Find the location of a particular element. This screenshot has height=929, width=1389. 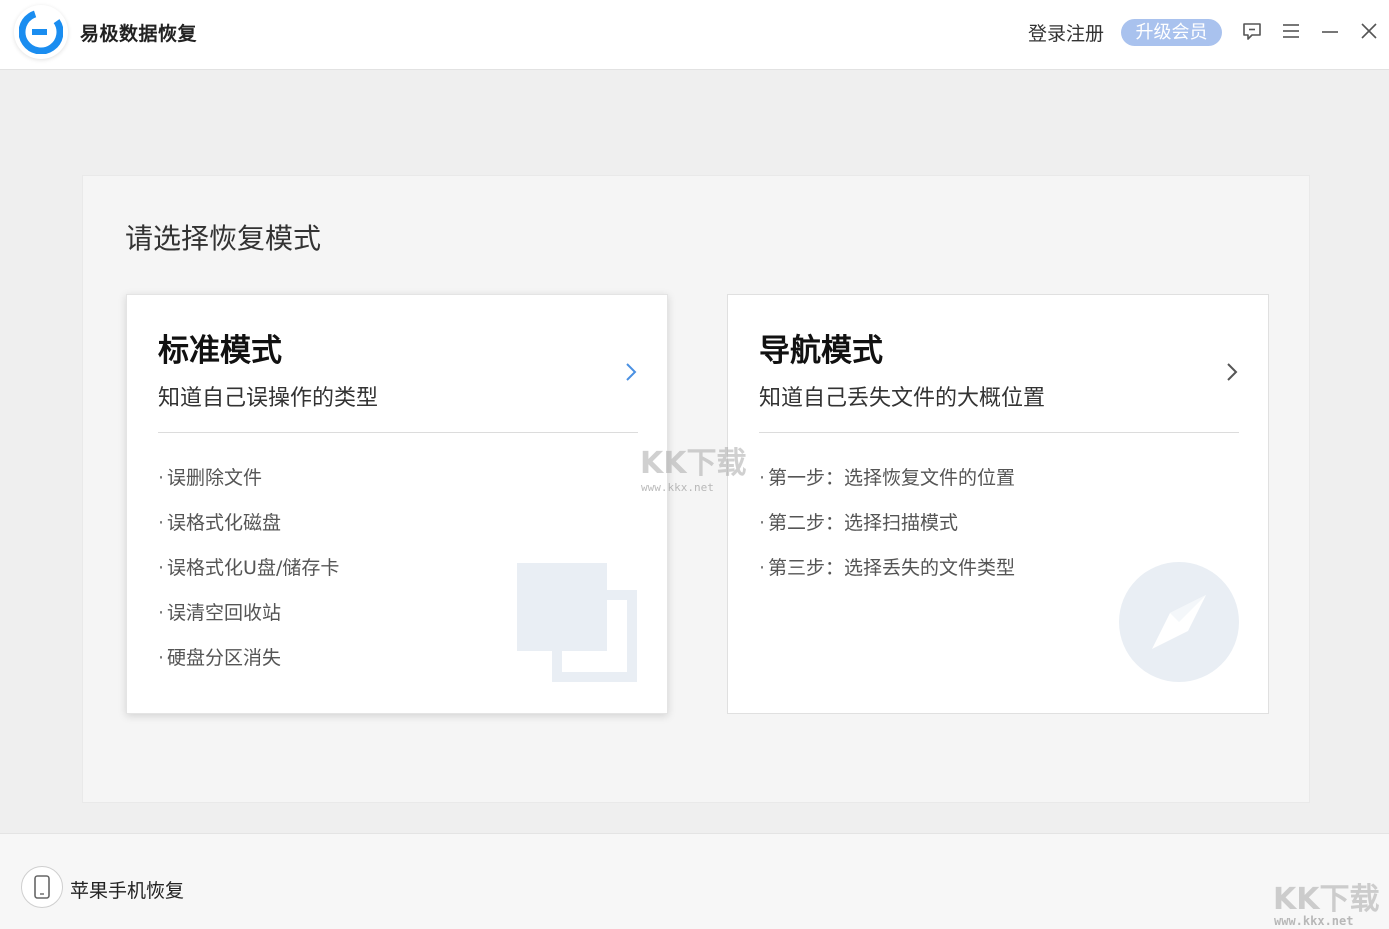

list-item: · 第二步：选择扫描模式 is located at coordinates (859, 523).